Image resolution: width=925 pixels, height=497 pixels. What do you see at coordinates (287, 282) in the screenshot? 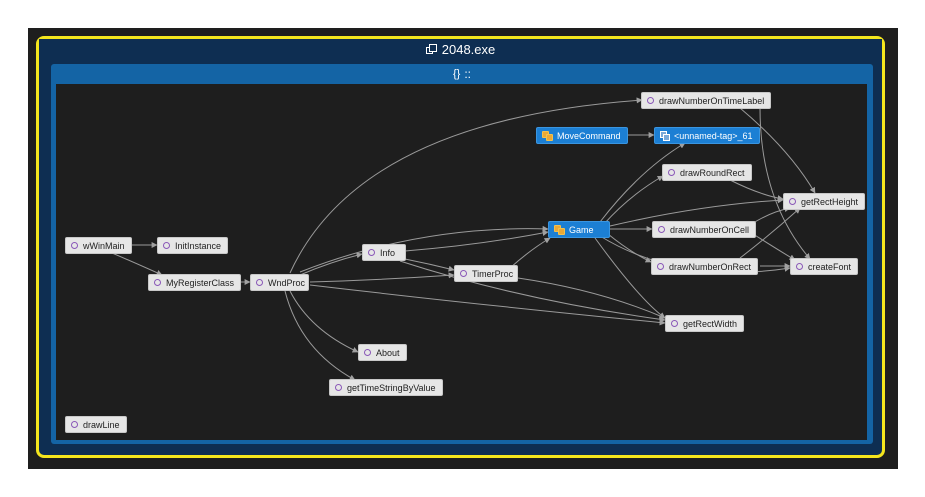
I see `node-label: WndProc` at bounding box center [287, 282].